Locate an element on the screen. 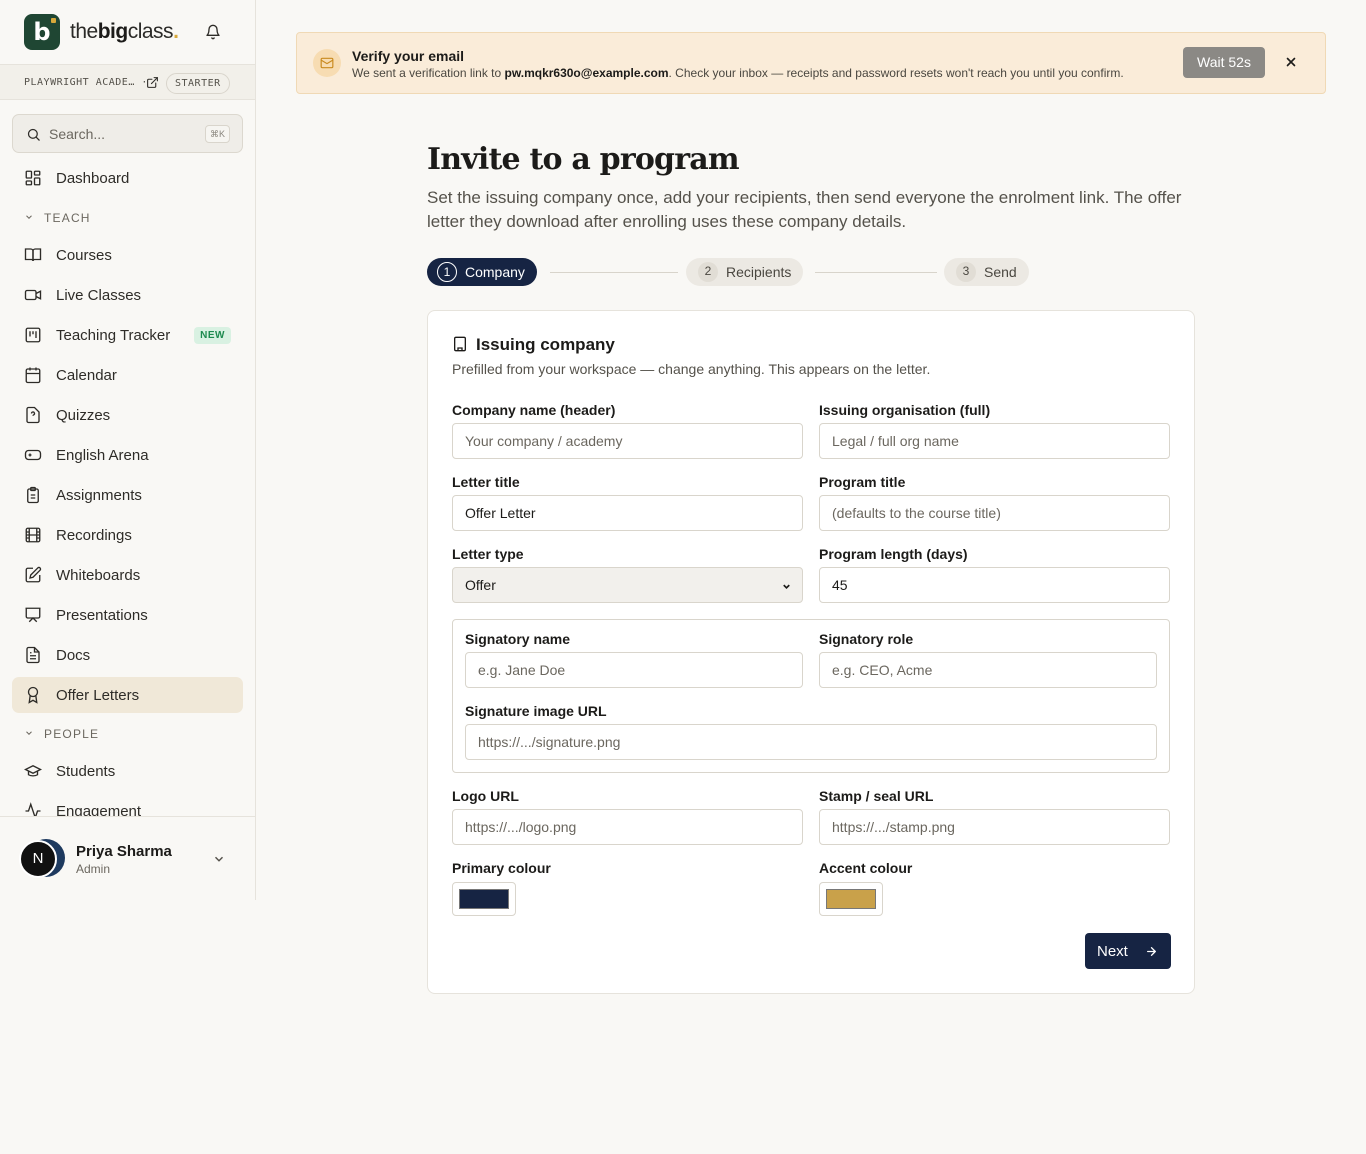 The image size is (1366, 1154). step-label: Send is located at coordinates (1000, 272).